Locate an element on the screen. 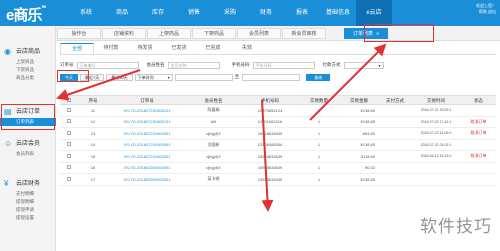 The width and height of the screenshot is (500, 251). row-time: 2016-06-12 16:13:0 is located at coordinates (436, 156).